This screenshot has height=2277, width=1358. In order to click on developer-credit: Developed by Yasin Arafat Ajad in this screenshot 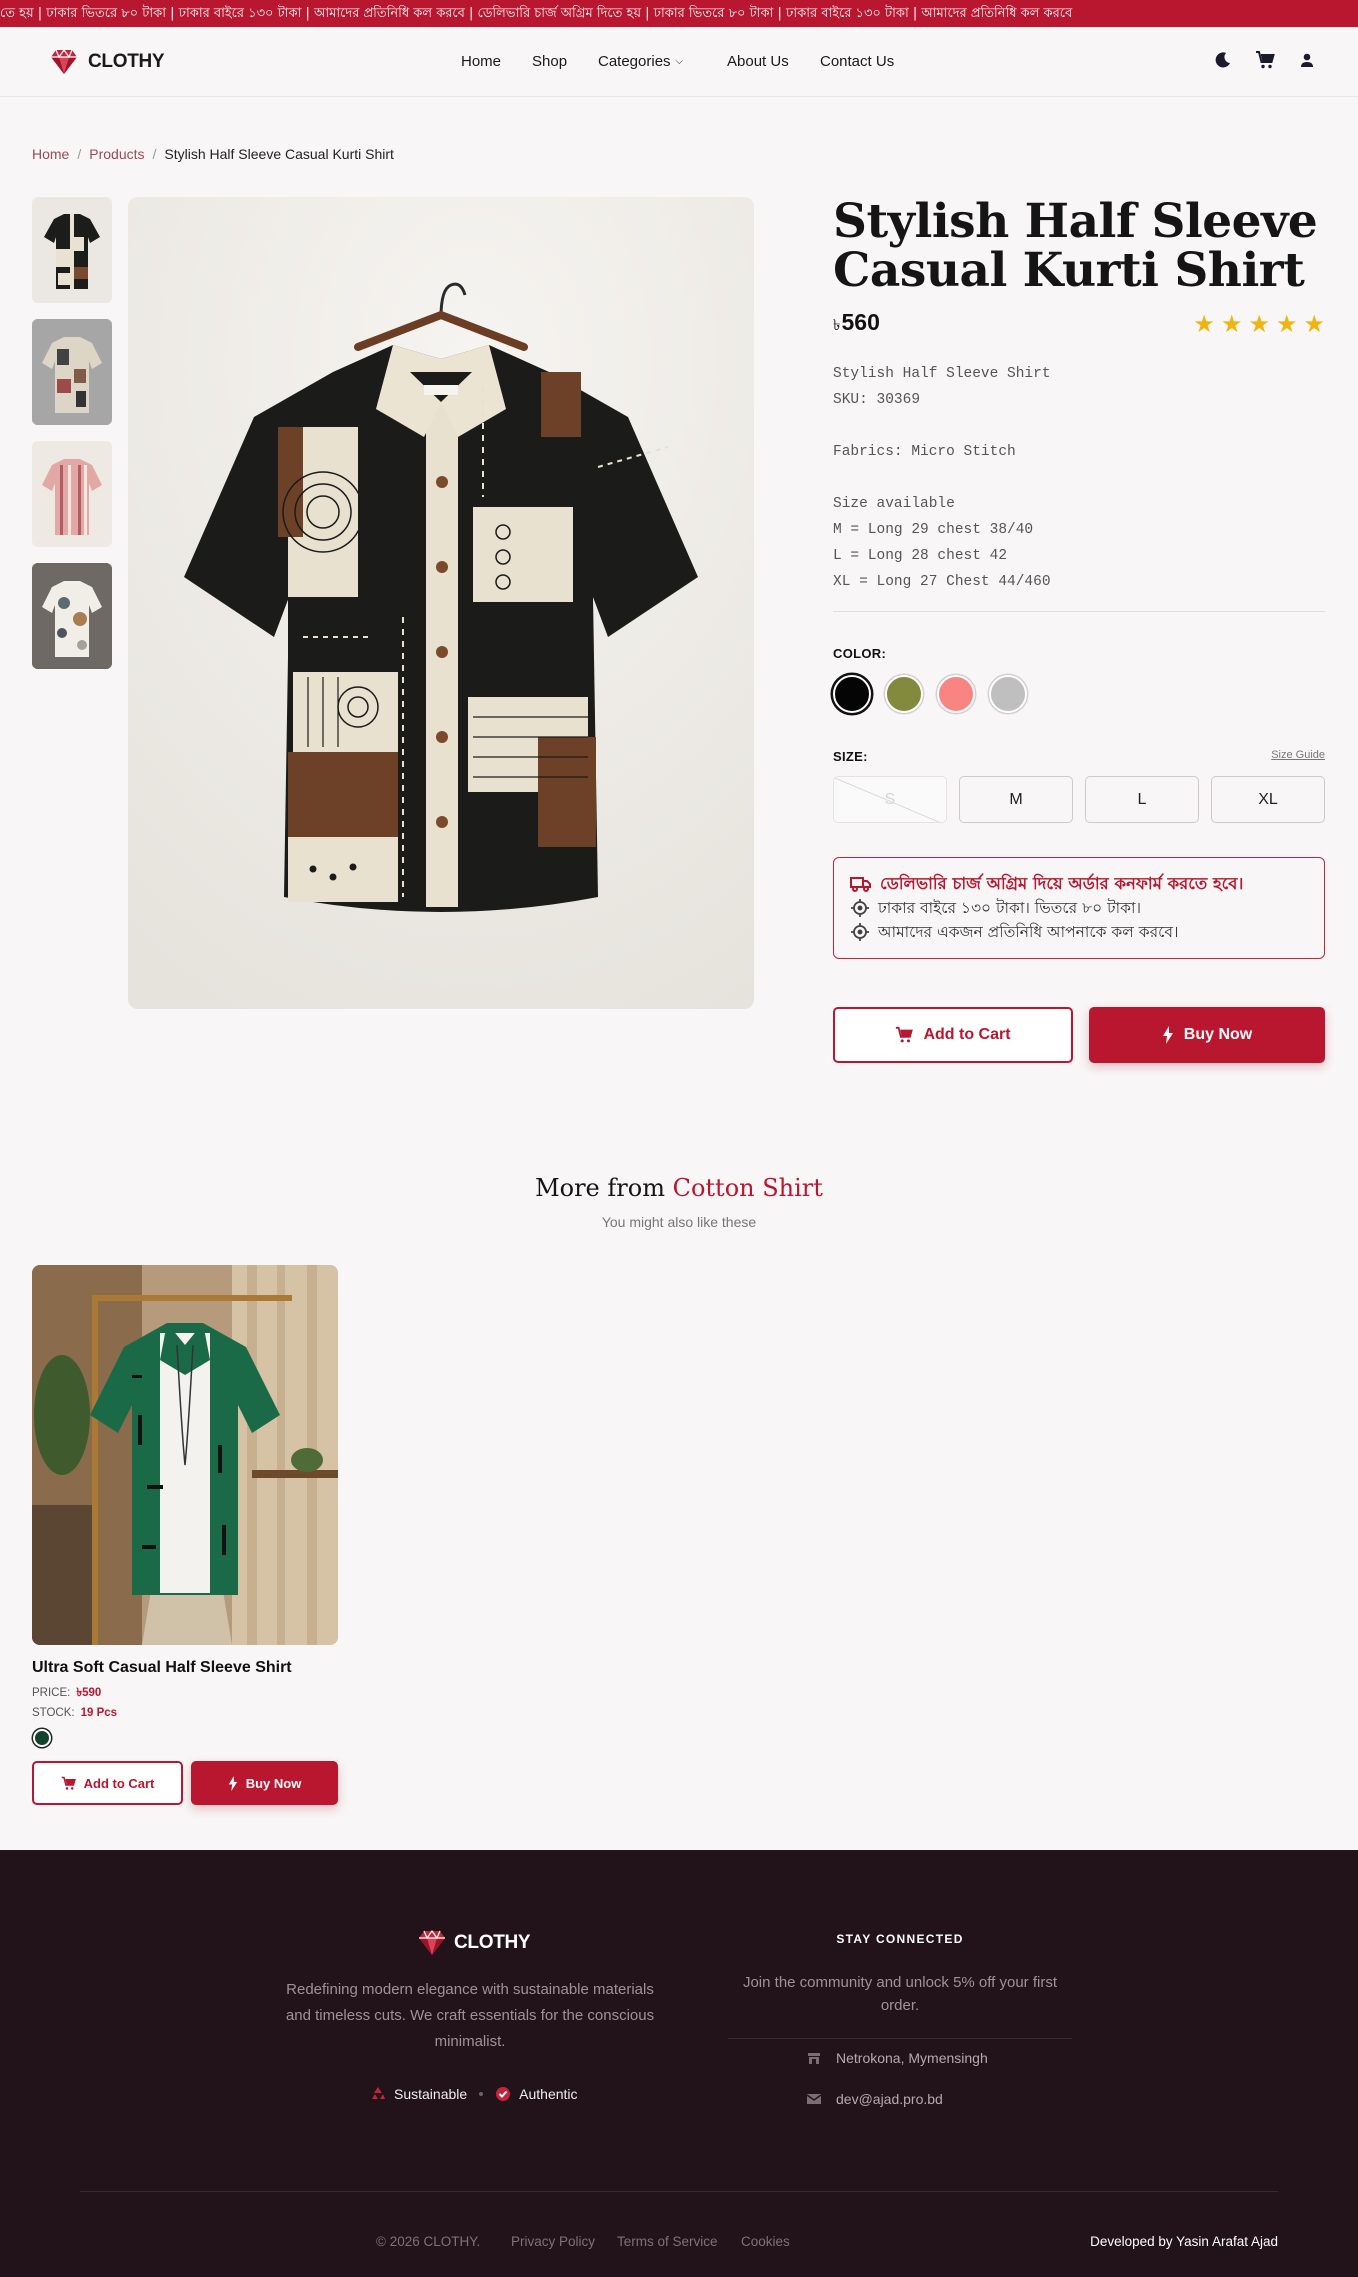, I will do `click(1184, 2241)`.